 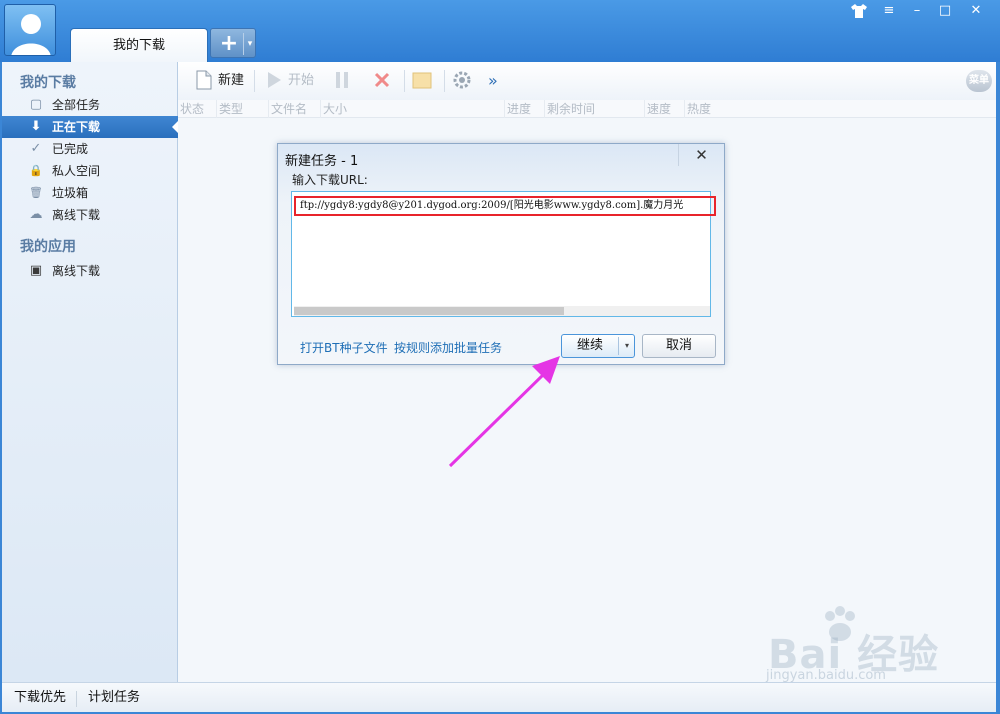 I want to click on settings-button, so click(x=464, y=81).